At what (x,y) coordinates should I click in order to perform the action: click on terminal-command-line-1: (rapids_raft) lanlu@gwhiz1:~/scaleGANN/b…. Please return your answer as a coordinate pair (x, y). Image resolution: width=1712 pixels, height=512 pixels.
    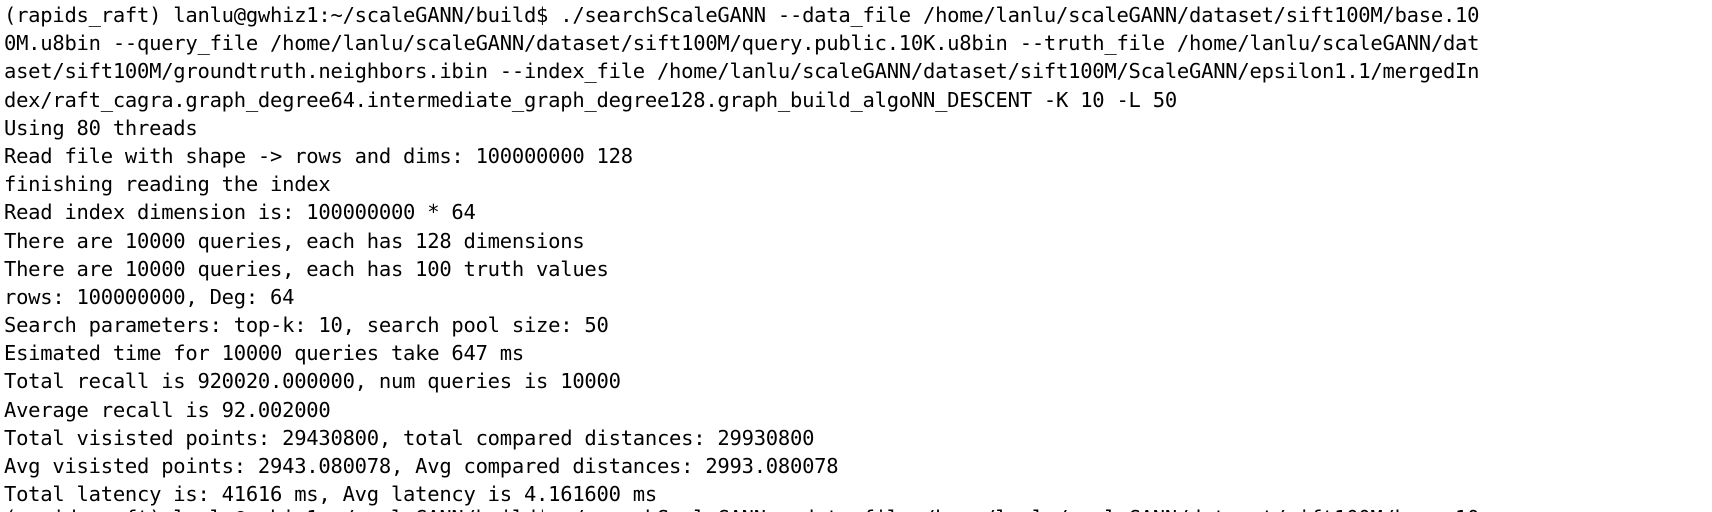
    Looking at the image, I should click on (742, 15).